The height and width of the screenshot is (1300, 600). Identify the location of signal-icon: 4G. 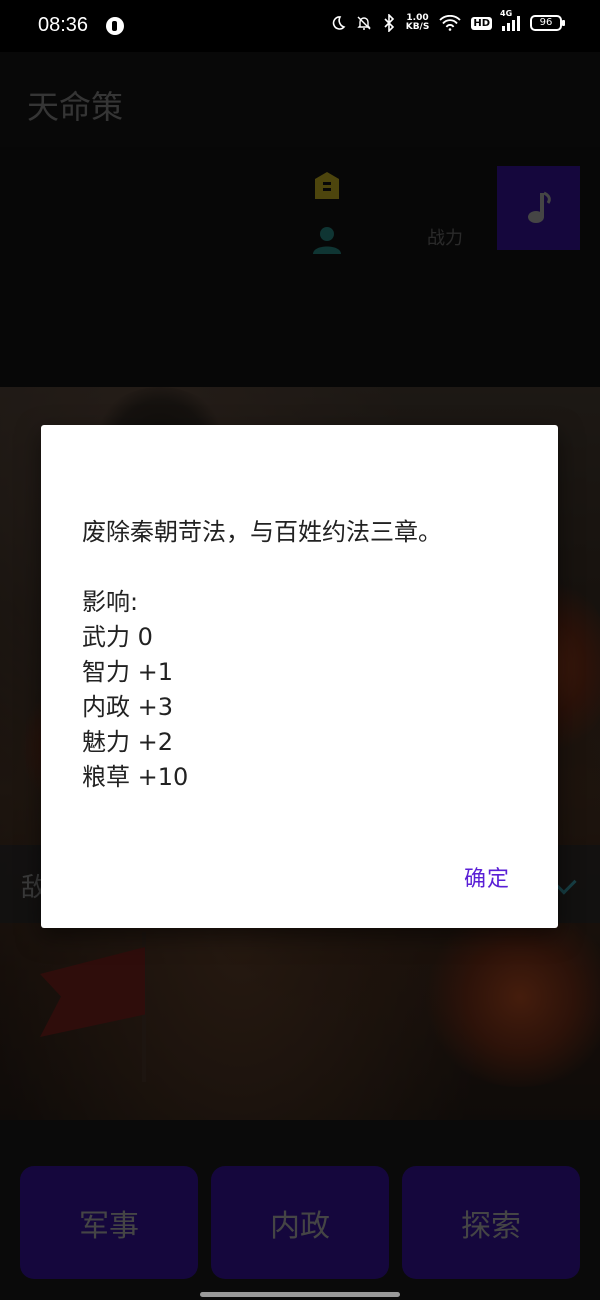
(510, 20).